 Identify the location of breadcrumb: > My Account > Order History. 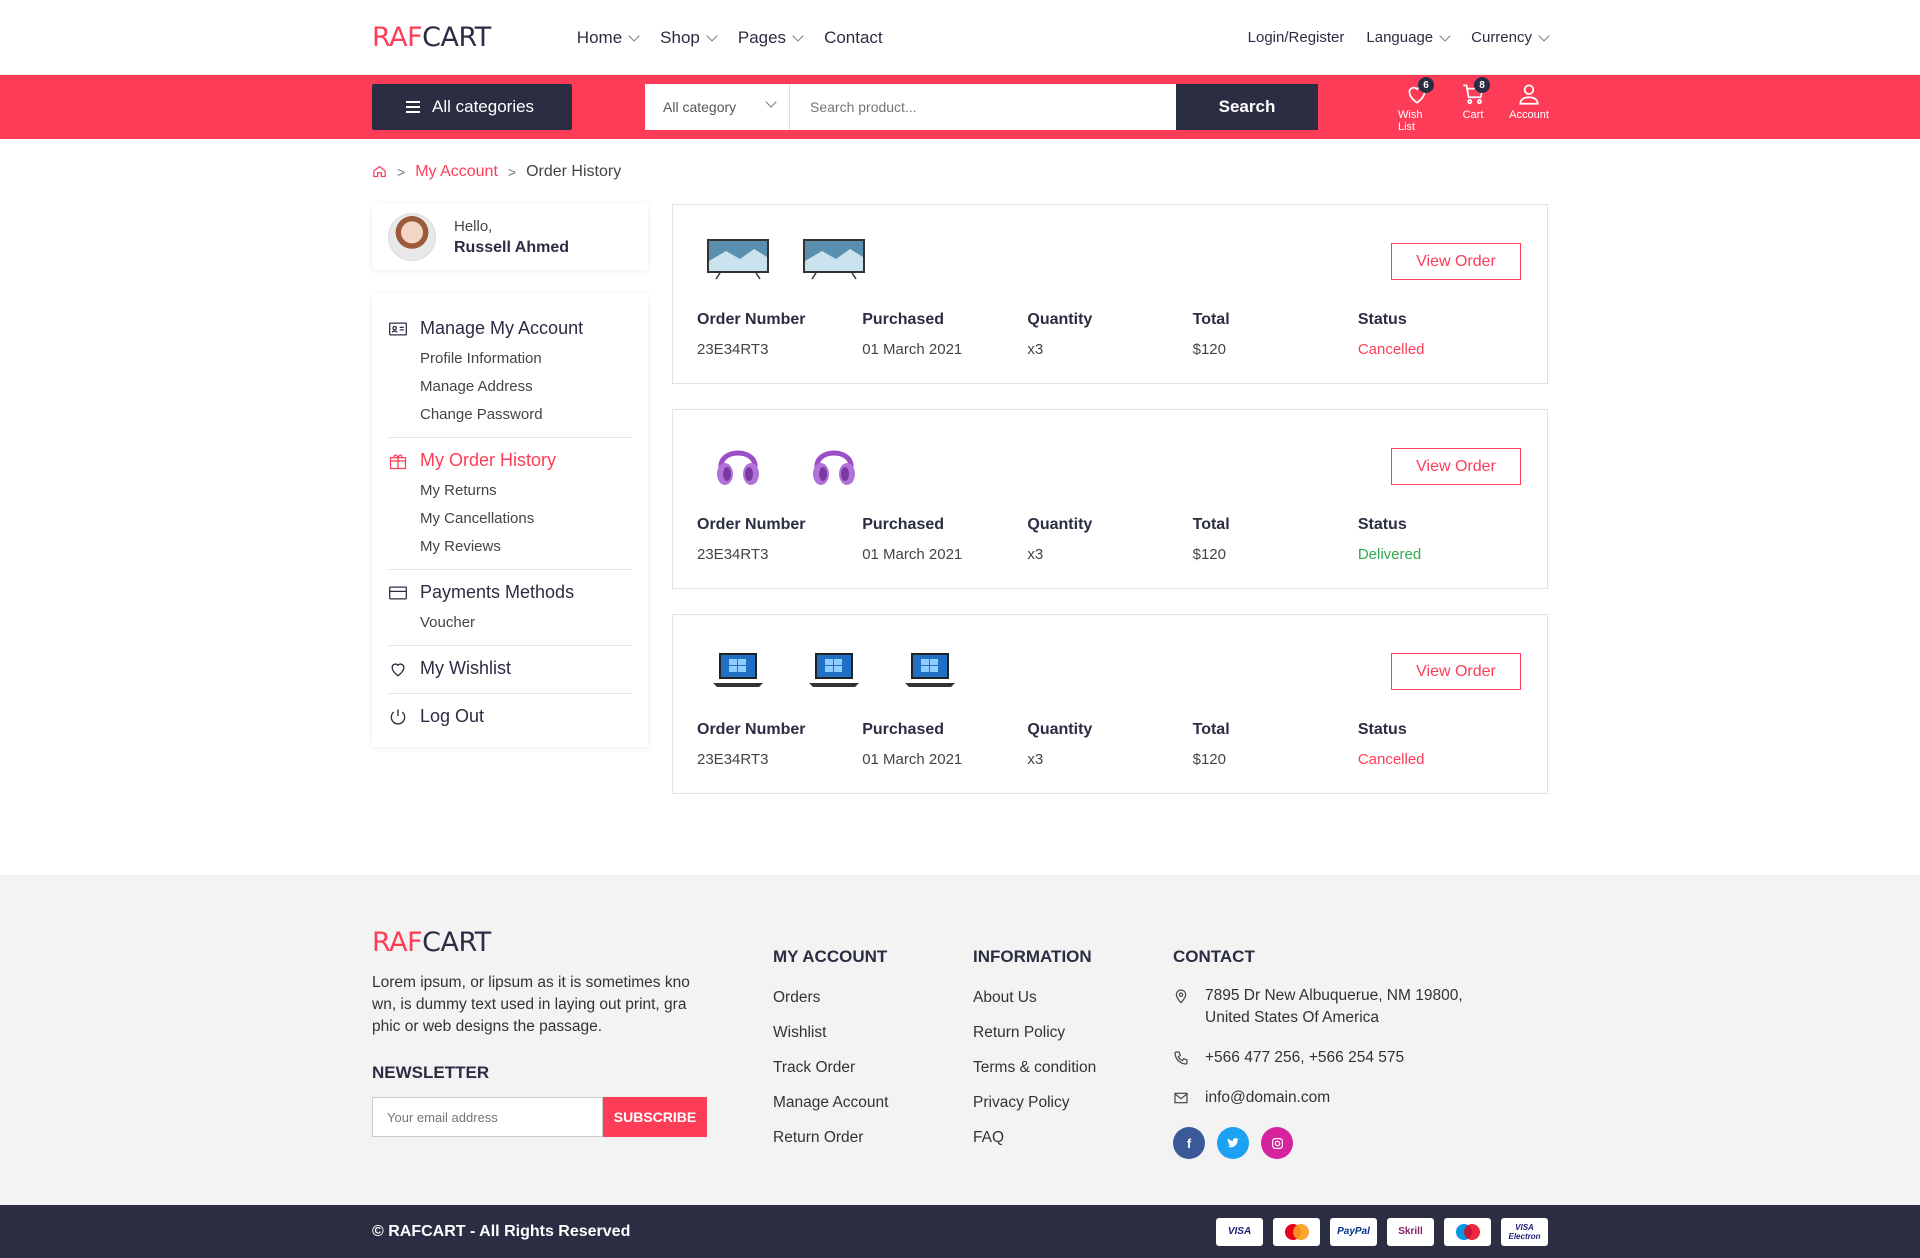
(960, 171).